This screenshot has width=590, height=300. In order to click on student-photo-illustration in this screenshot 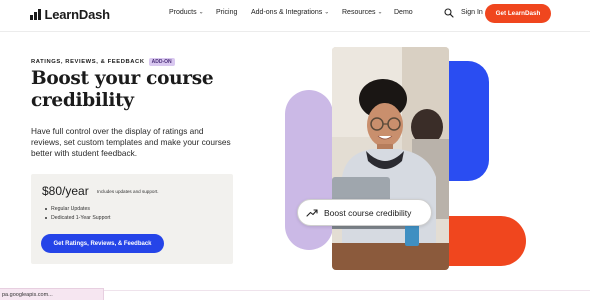, I will do `click(390, 158)`.